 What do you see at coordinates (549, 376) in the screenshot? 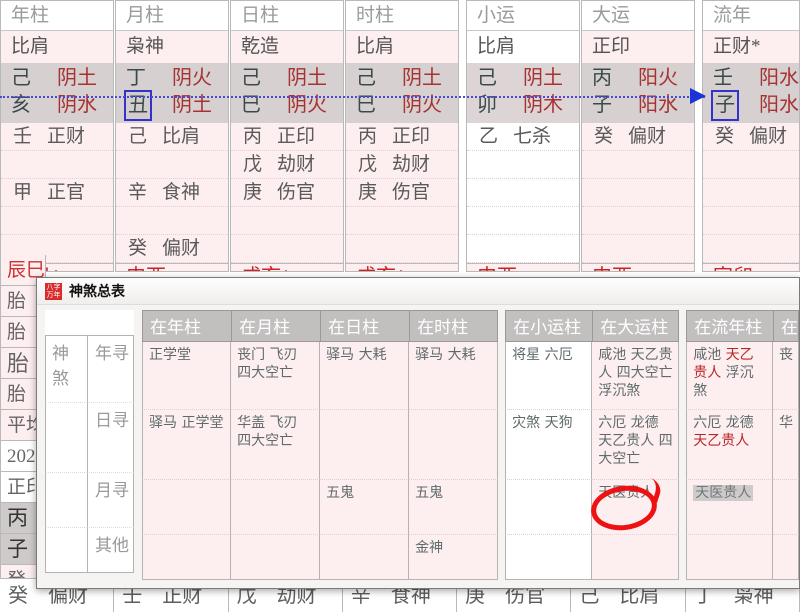
I see `shensha-cell: 将星 六厄` at bounding box center [549, 376].